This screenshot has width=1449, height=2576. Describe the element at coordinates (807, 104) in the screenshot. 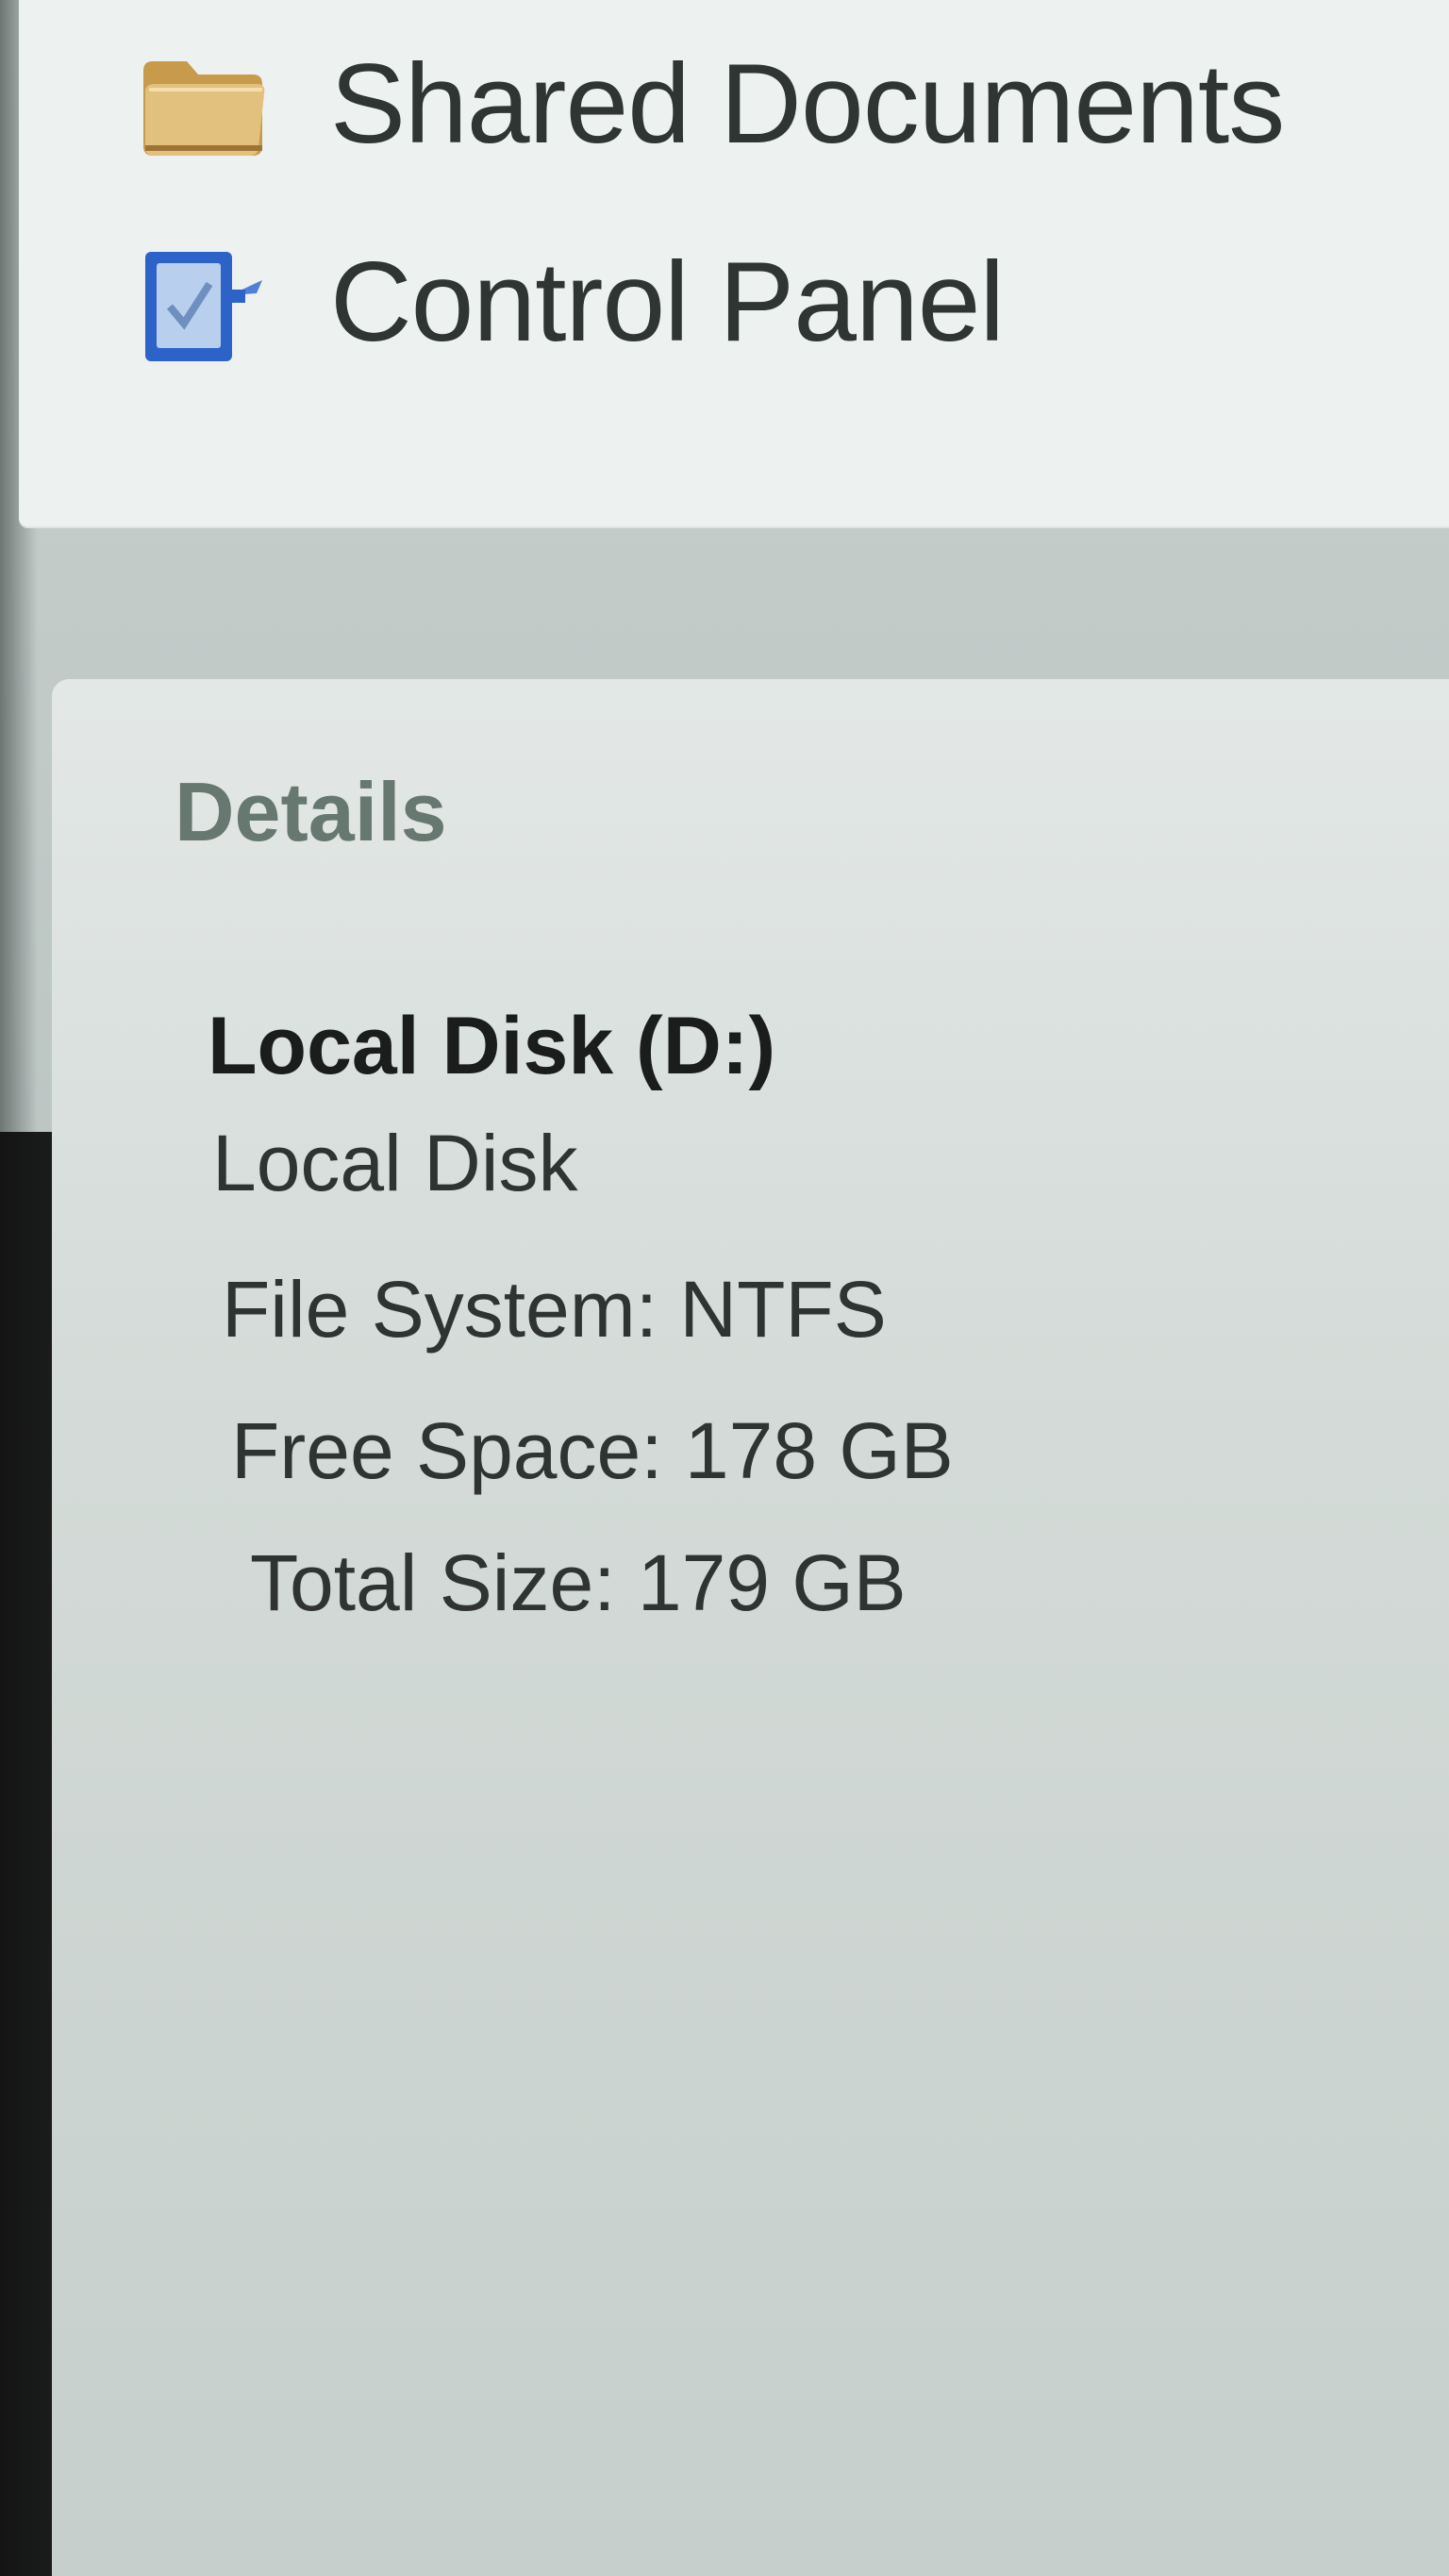

I see `place-item-label: Shared Documents` at that location.